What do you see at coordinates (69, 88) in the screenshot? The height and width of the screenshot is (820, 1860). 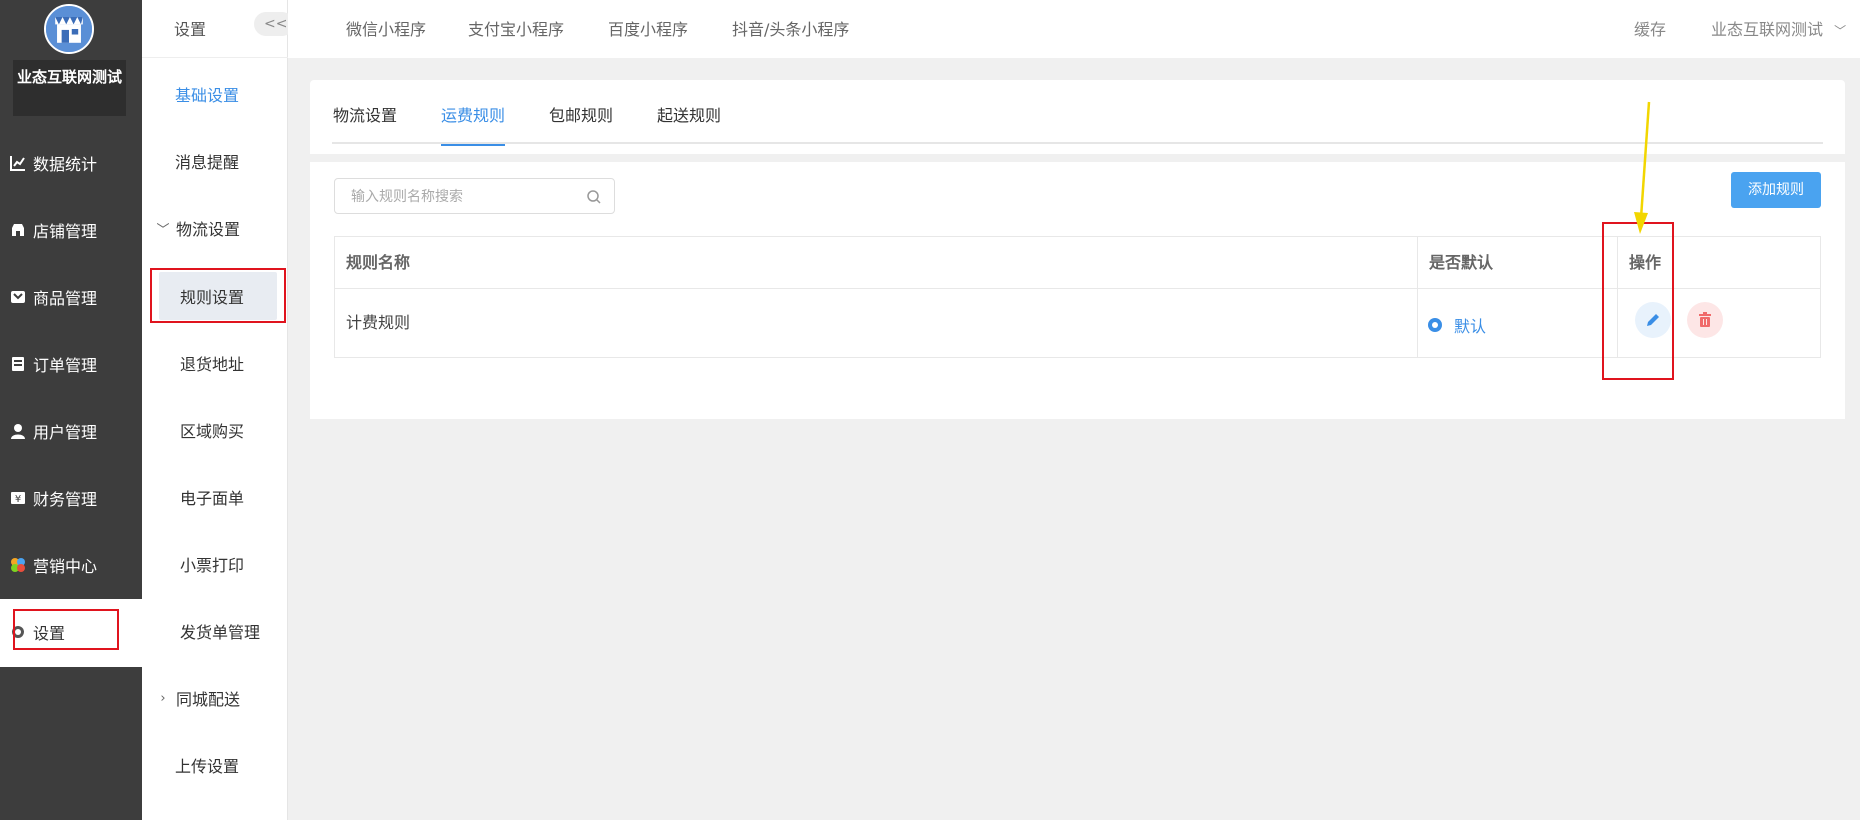 I see `shop-name: 业态互联网测试` at bounding box center [69, 88].